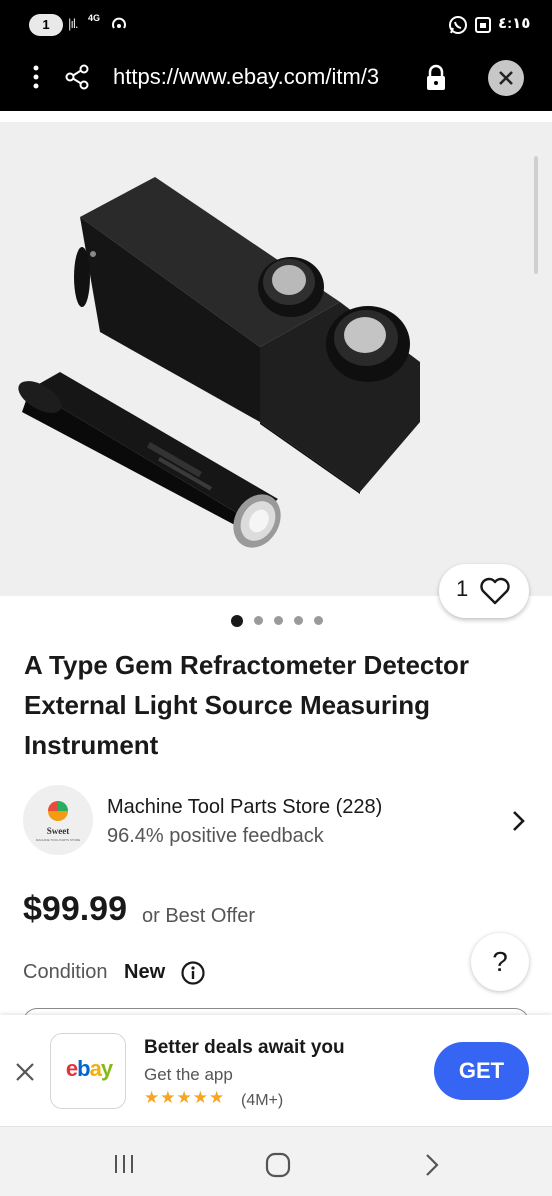 The image size is (552, 1196). Describe the element at coordinates (500, 962) in the screenshot. I see `help-button: ?` at that location.